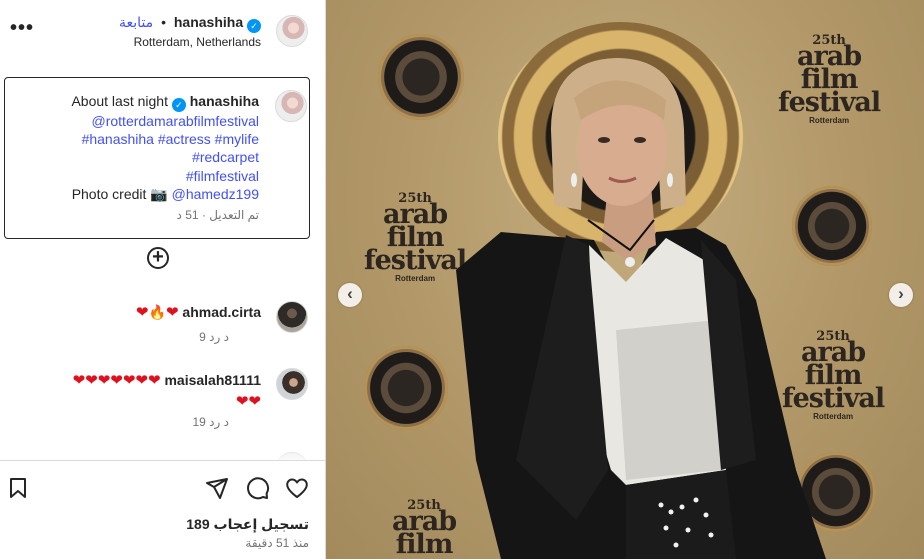  What do you see at coordinates (22, 28) in the screenshot?
I see `more-options-icon: •••` at bounding box center [22, 28].